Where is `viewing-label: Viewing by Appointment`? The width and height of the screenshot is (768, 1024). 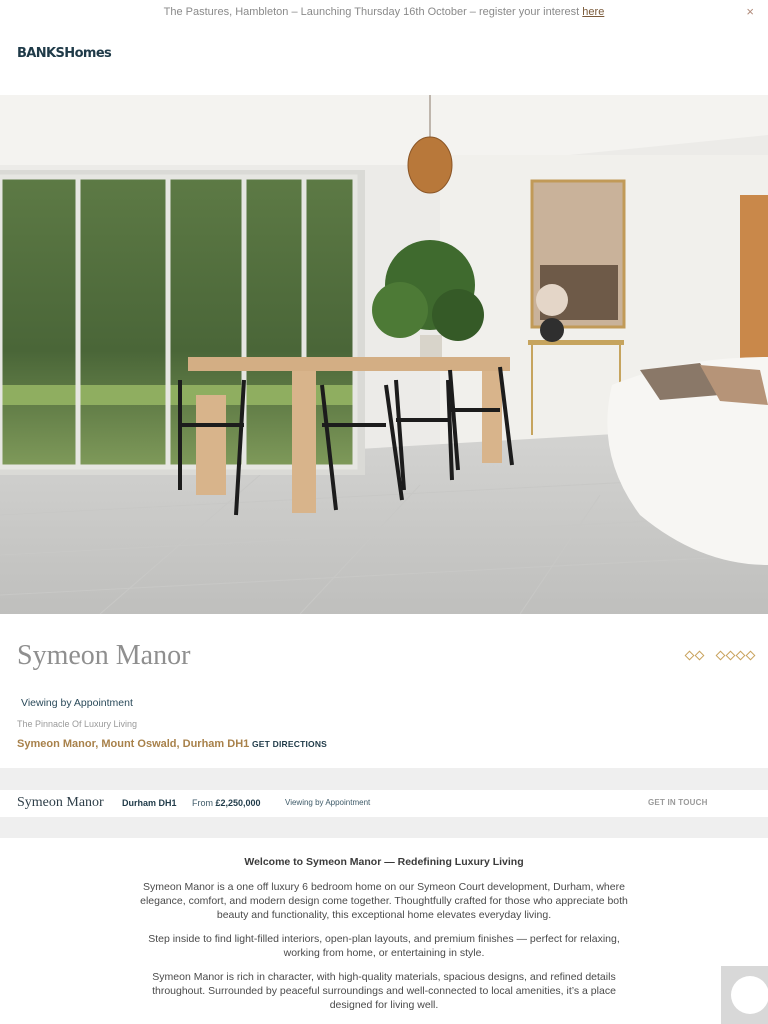 viewing-label: Viewing by Appointment is located at coordinates (77, 703).